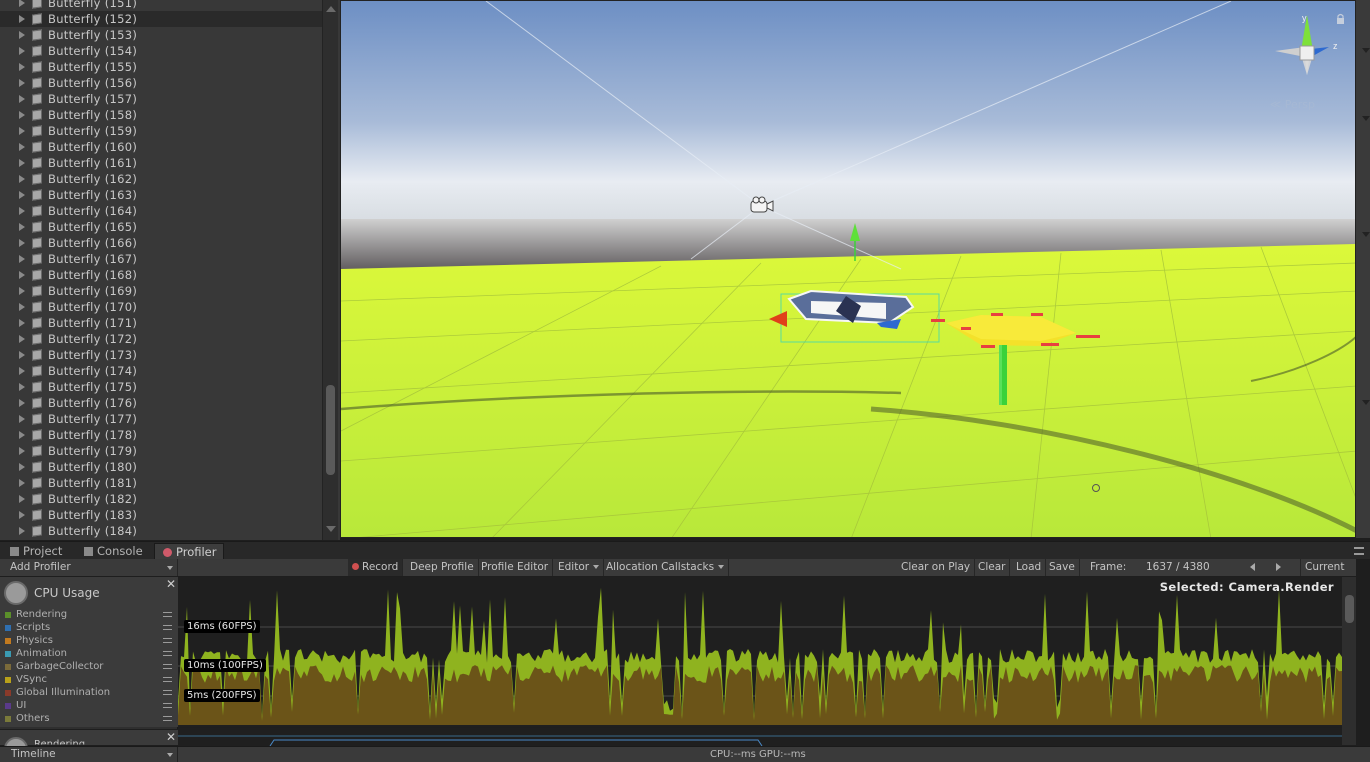  I want to click on rendering-graph, so click(760, 737).